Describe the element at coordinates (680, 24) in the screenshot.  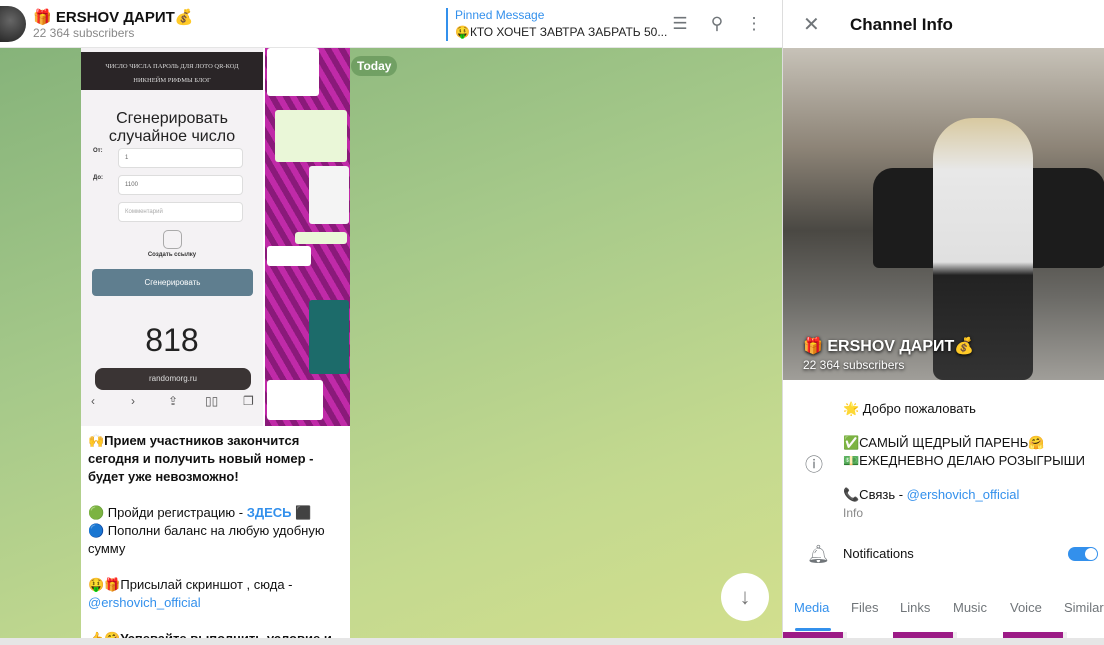
I see `pinned-list-icon: ☰` at that location.